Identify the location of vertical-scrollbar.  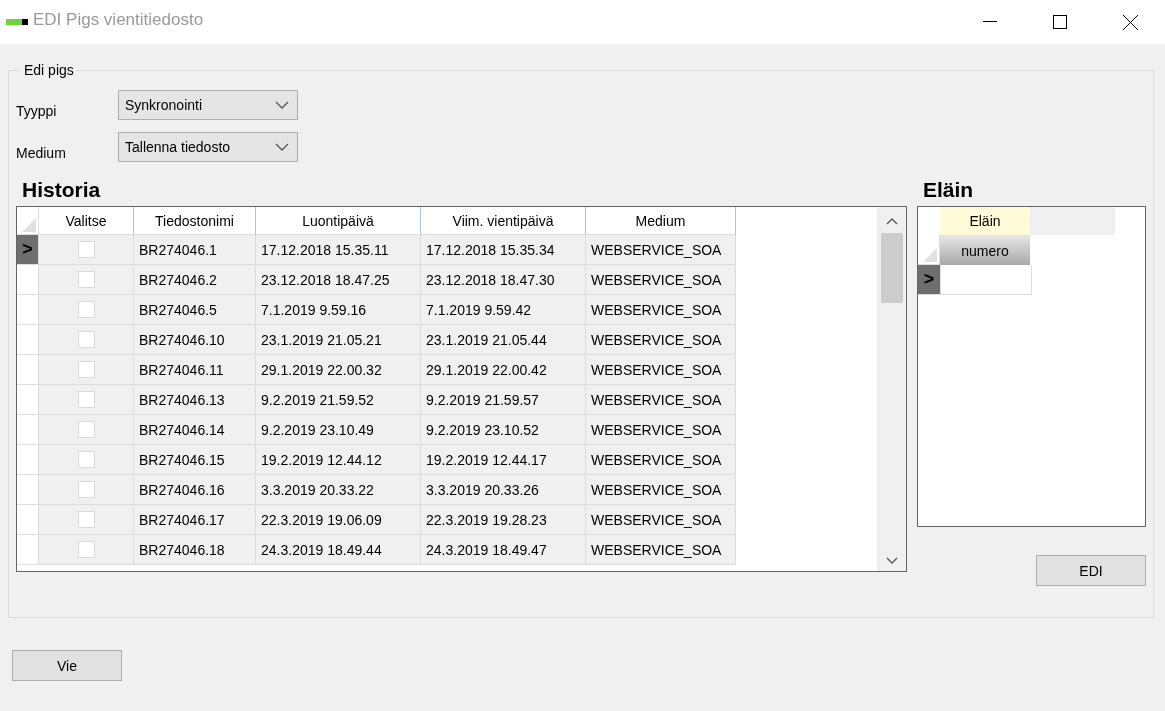
(891, 389).